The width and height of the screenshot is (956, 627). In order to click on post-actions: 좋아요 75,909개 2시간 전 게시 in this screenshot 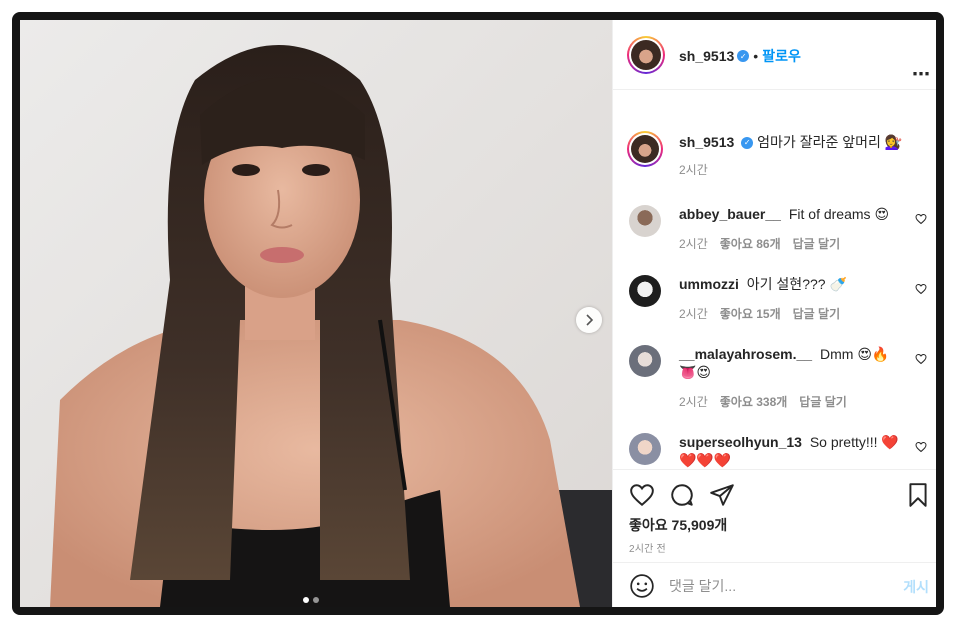, I will do `click(774, 538)`.